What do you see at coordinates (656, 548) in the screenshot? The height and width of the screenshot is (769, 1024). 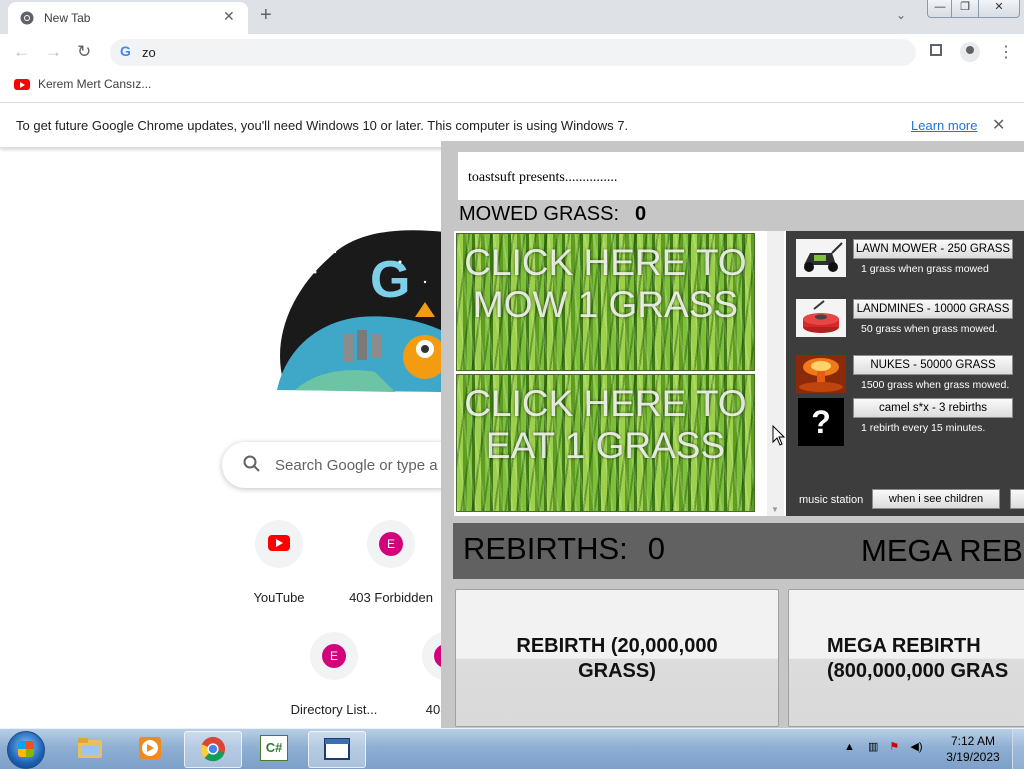 I see `rebirths-value: 0` at bounding box center [656, 548].